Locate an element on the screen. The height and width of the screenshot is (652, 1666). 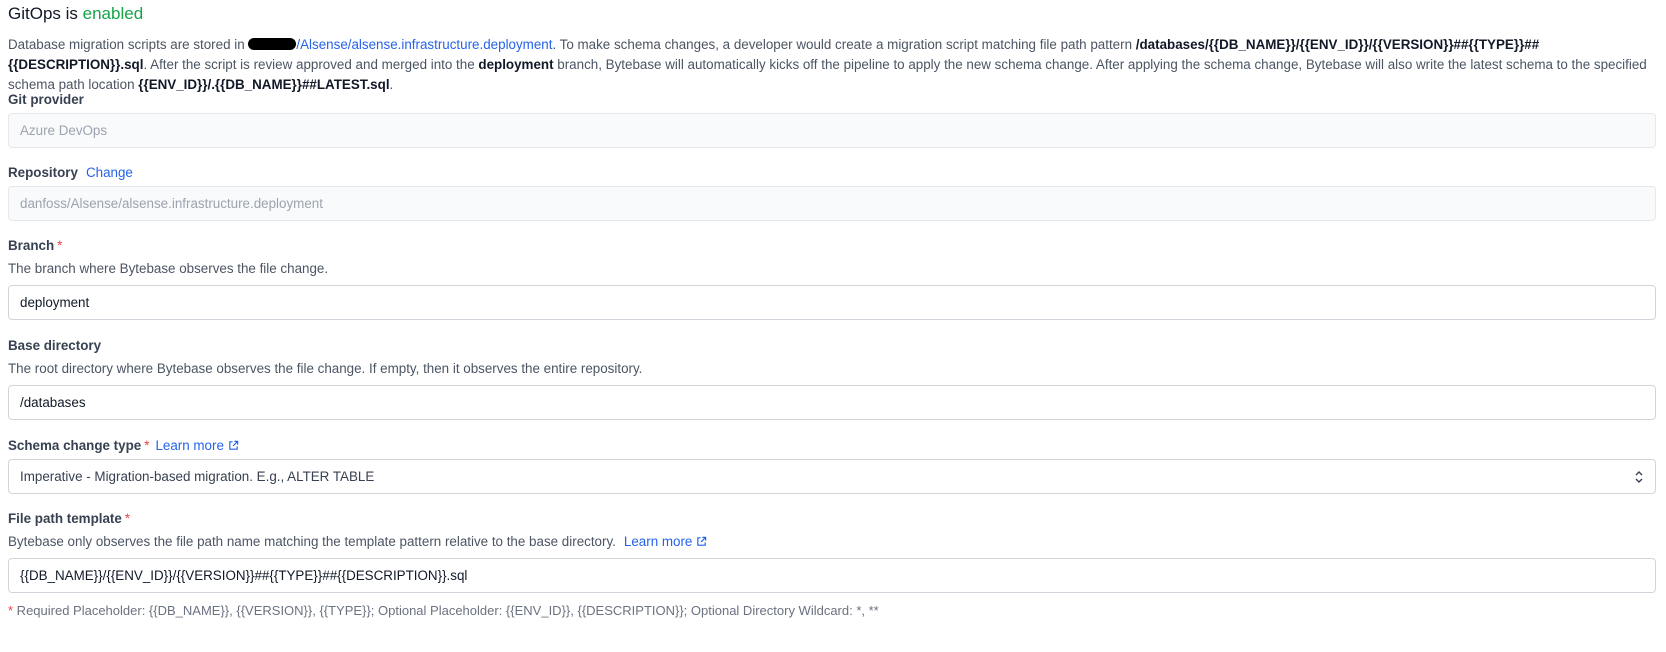
schema-change-type-label: Schema change type is located at coordinates (75, 445).